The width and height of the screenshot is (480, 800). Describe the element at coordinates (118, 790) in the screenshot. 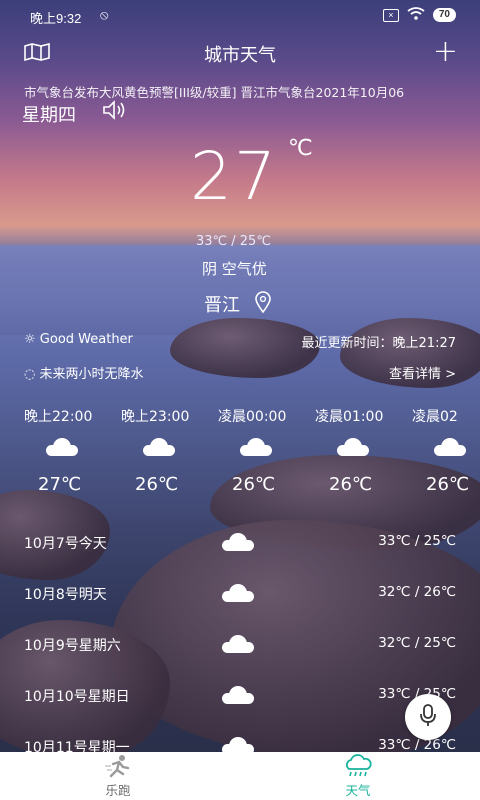

I see `tab-running-label: 乐跑` at that location.